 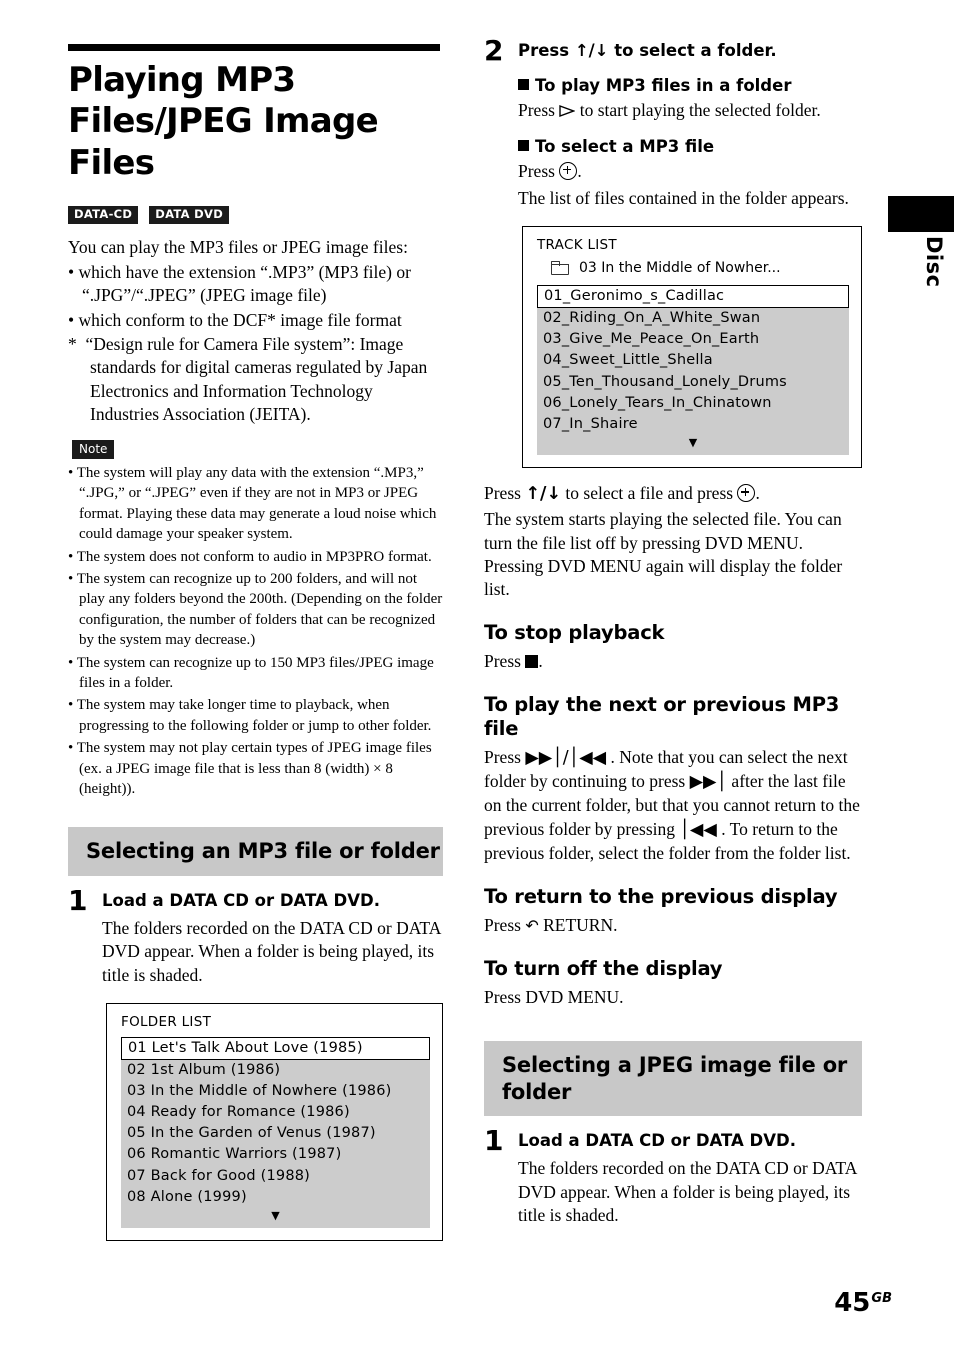 What do you see at coordinates (673, 1078) in the screenshot?
I see `section-heading-jpeg: Selecting a JPEG image file or folder` at bounding box center [673, 1078].